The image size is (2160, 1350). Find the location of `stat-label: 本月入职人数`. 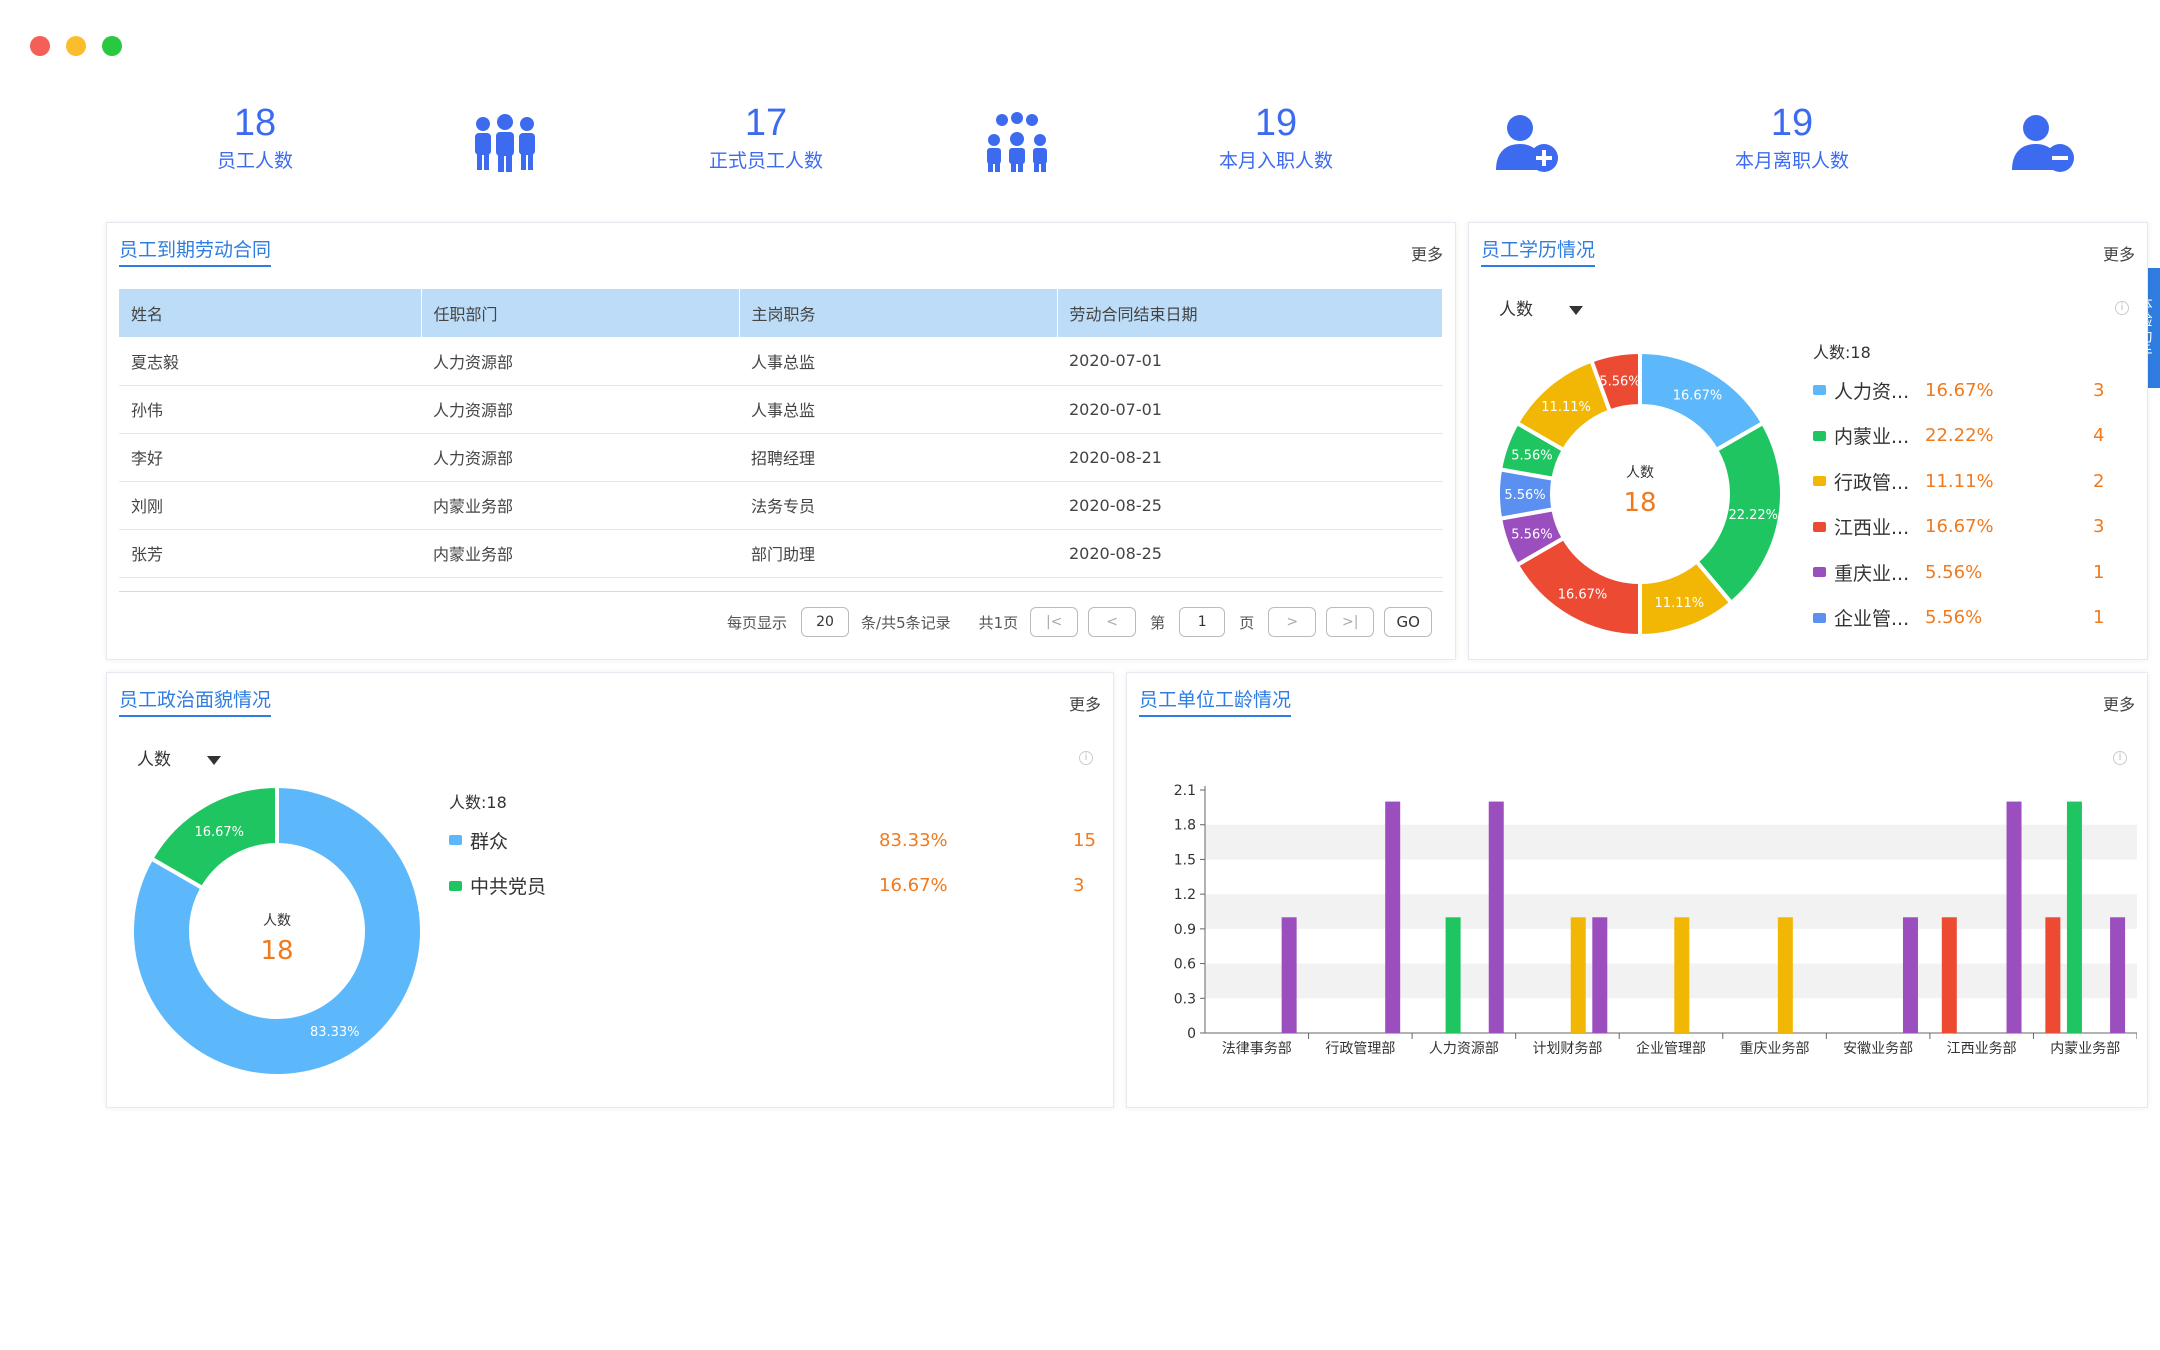

stat-label: 本月入职人数 is located at coordinates (1275, 161).